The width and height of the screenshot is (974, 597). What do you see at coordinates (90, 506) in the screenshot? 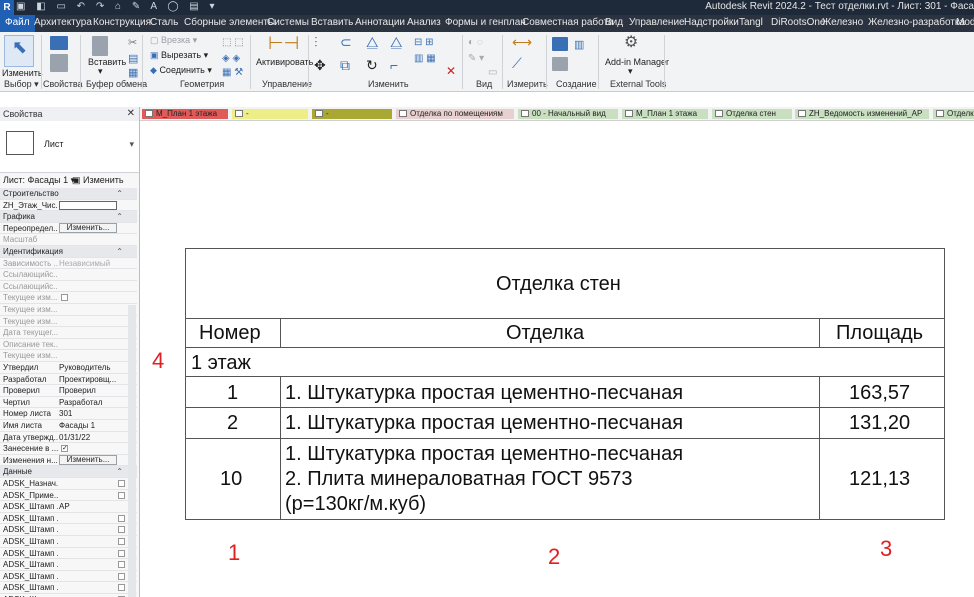
I see `property-value: АР` at bounding box center [90, 506].